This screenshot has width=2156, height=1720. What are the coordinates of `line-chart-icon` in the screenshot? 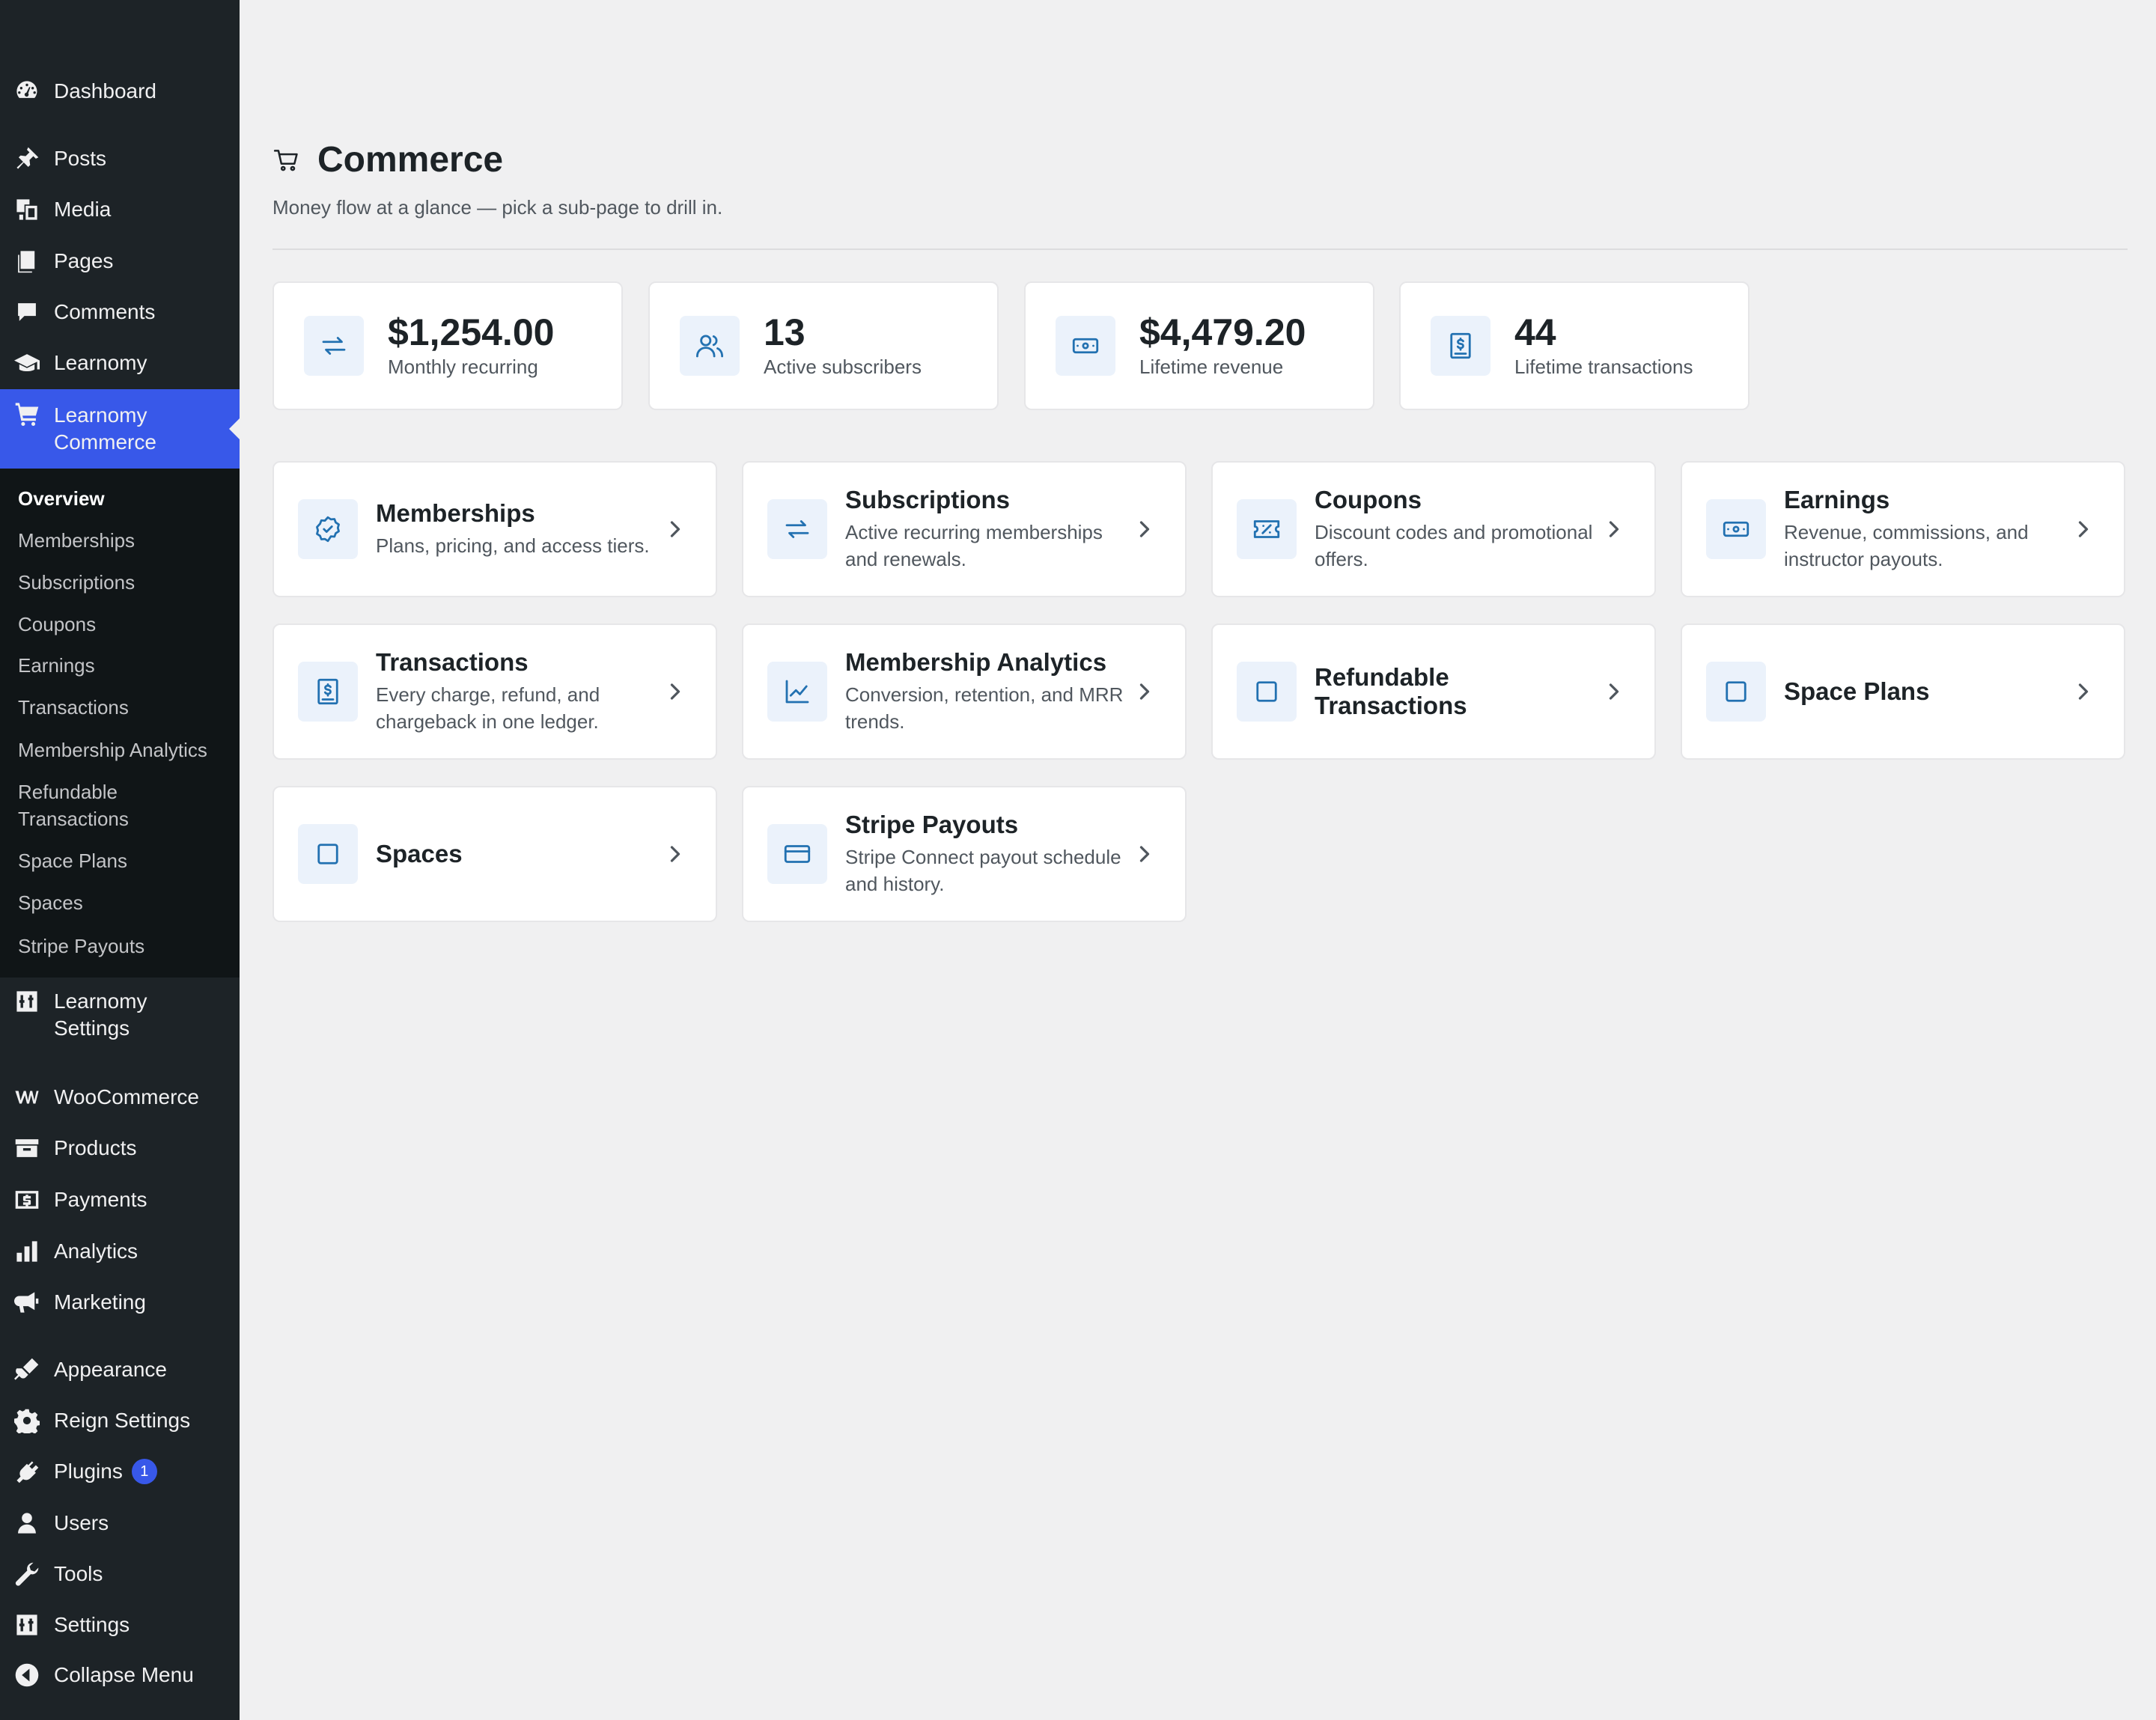 It's located at (797, 692).